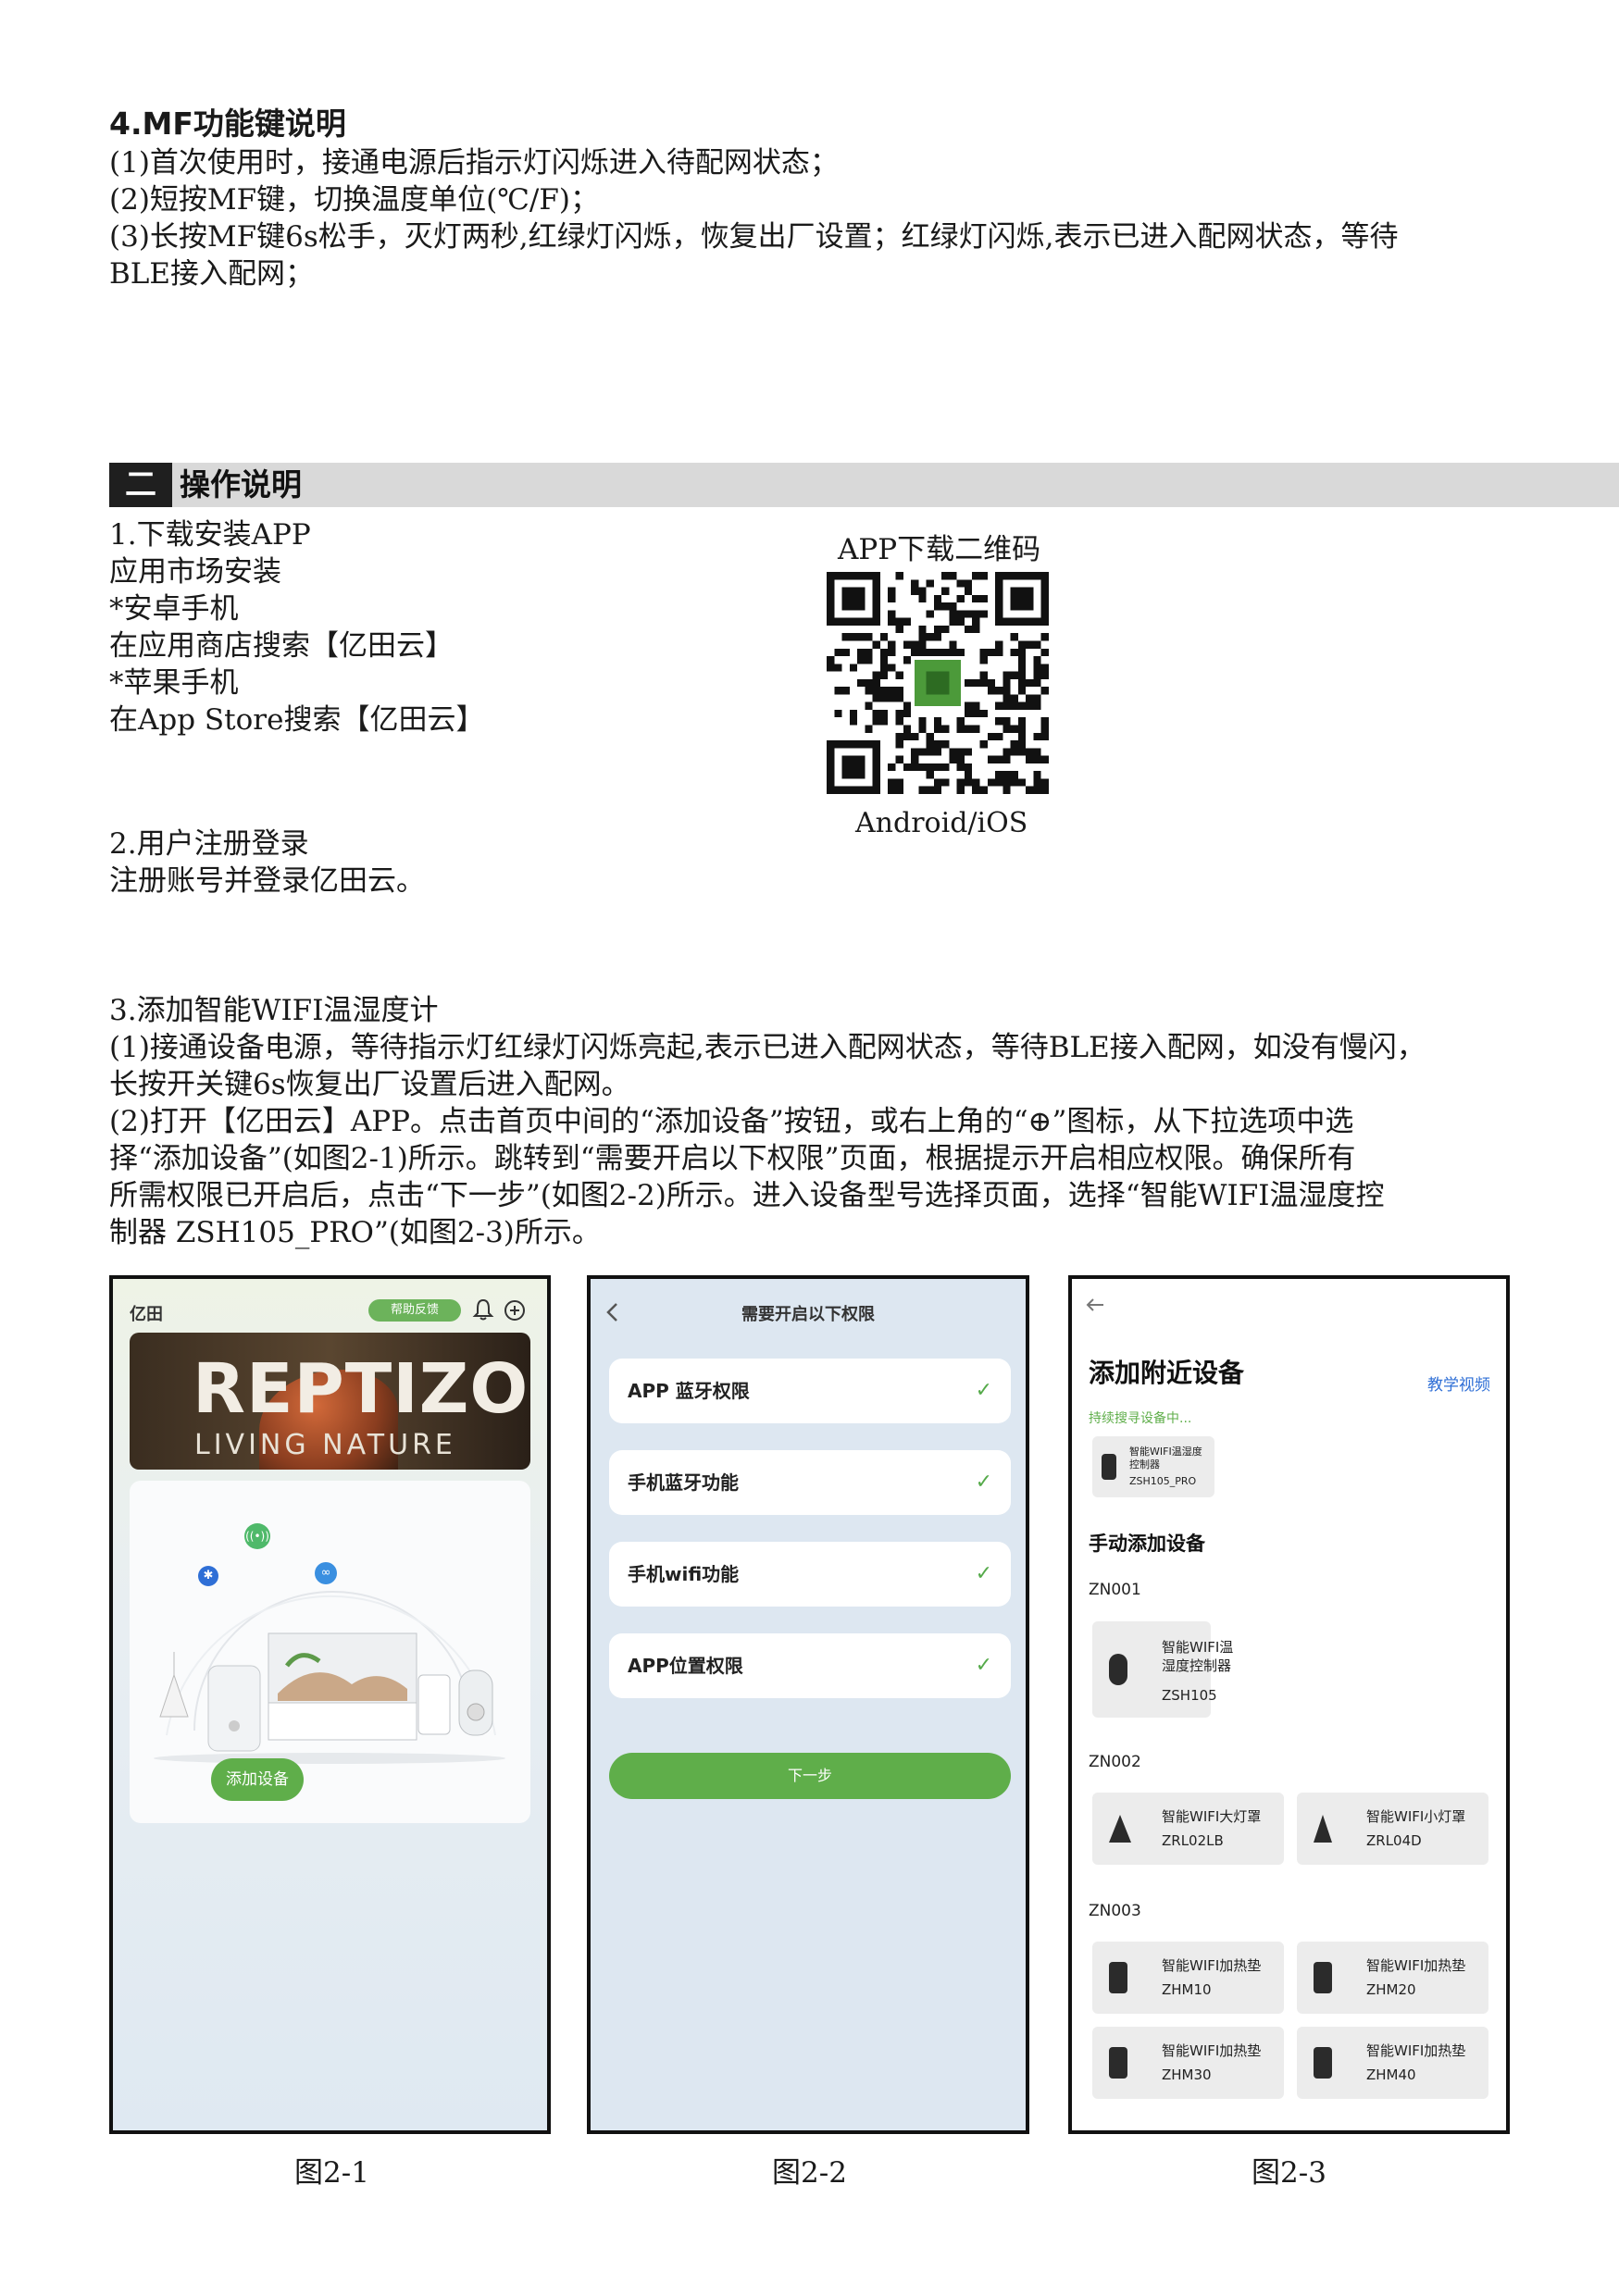 This screenshot has height=2296, width=1619. I want to click on help-badge-label: 帮助反馈, so click(415, 1310).